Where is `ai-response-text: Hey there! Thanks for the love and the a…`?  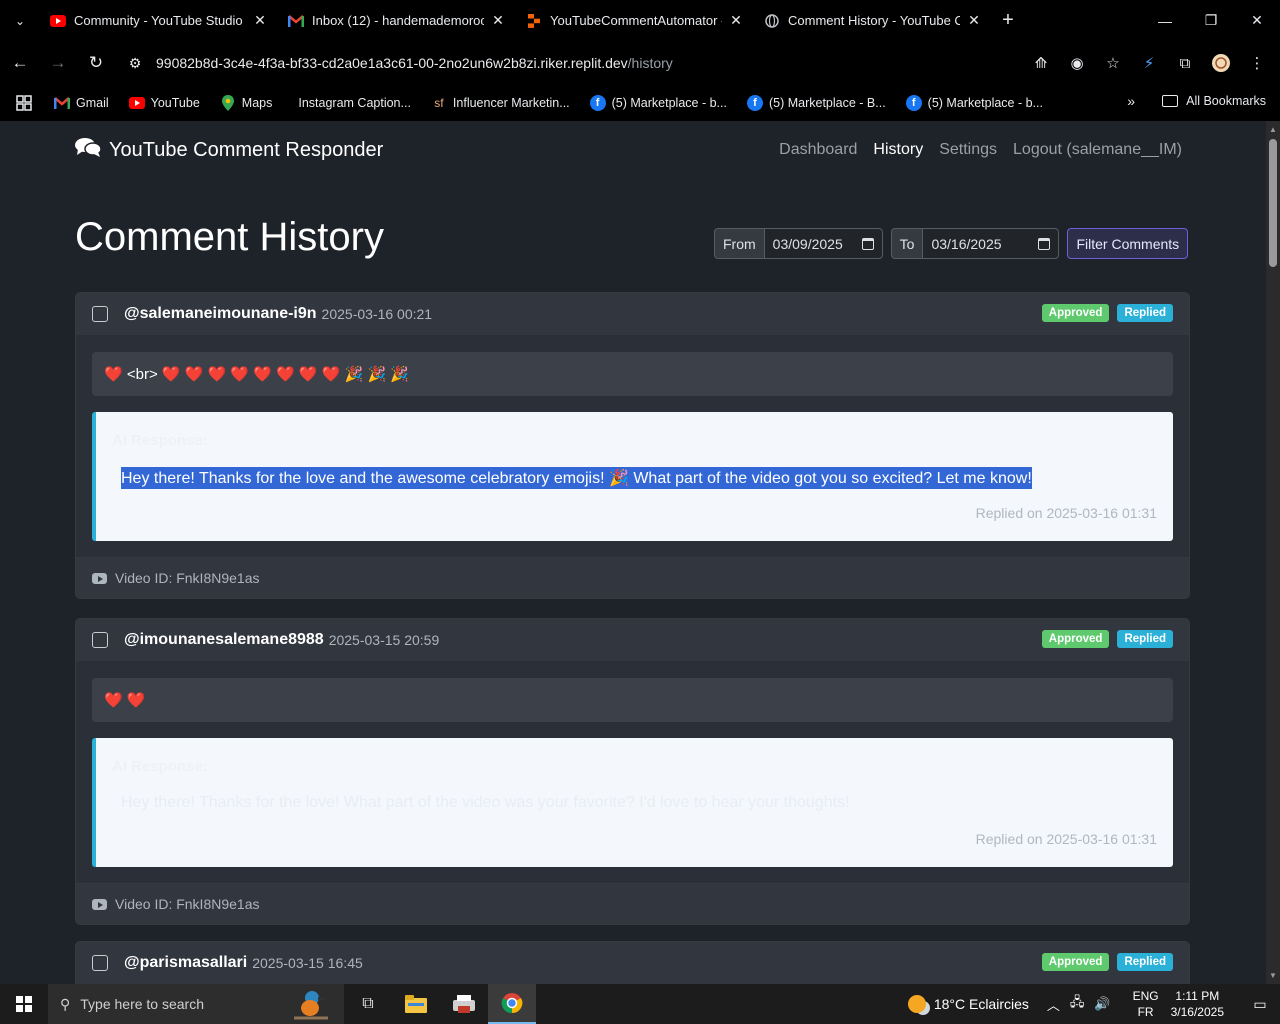
ai-response-text: Hey there! Thanks for the love and the a… is located at coordinates (576, 478).